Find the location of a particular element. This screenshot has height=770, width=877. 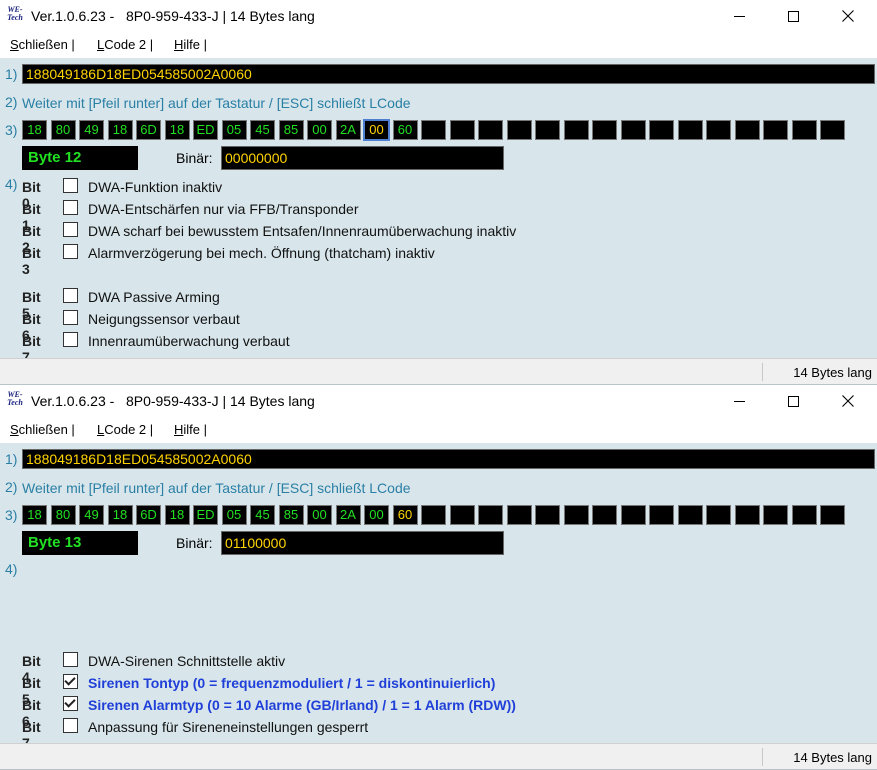

bit-description: Neigungssensor verbaut is located at coordinates (164, 319).